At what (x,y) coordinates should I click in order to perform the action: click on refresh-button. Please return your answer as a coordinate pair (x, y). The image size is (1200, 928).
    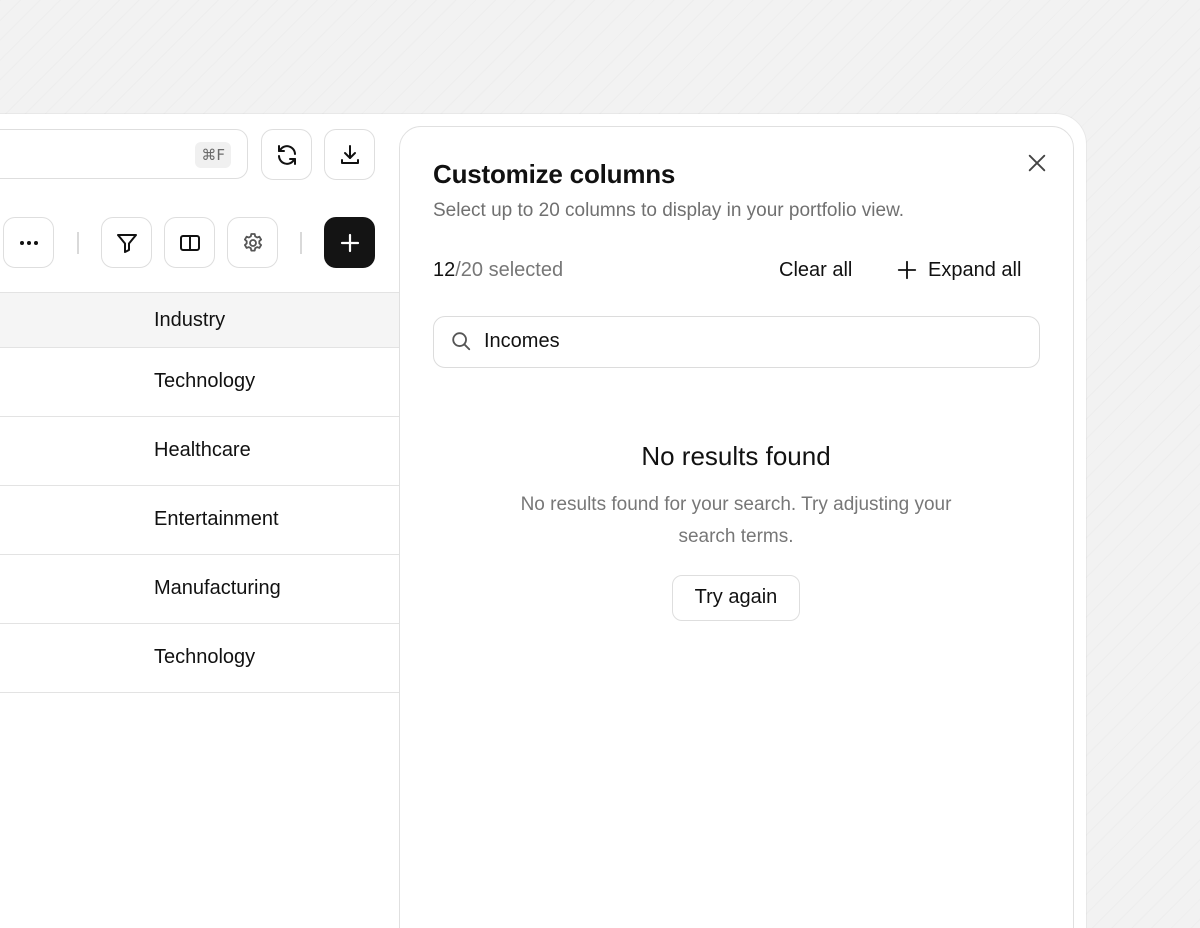
    Looking at the image, I should click on (286, 154).